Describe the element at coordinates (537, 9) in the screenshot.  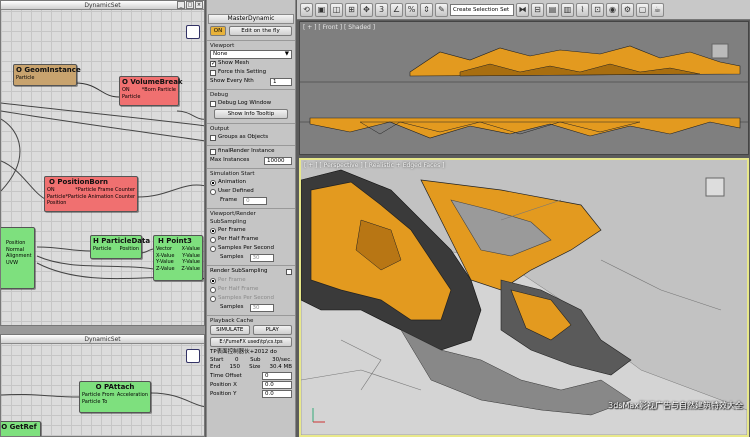
I see `align-icon: ⊟` at that location.